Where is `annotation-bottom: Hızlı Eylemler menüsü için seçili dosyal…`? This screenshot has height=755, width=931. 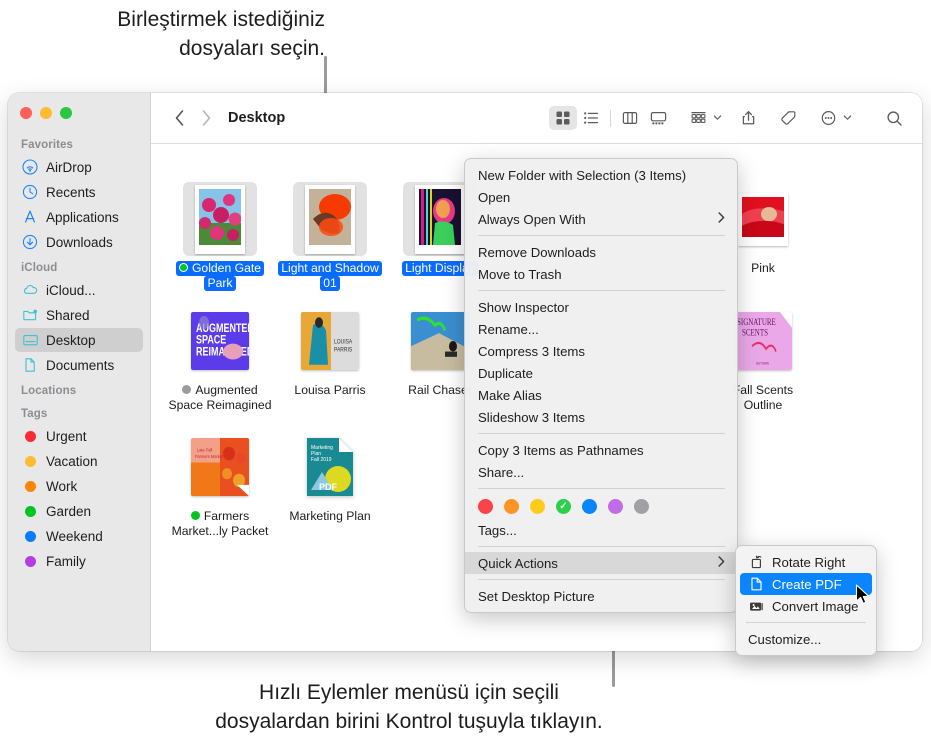 annotation-bottom: Hızlı Eylemler menüsü için seçili dosyal… is located at coordinates (409, 707).